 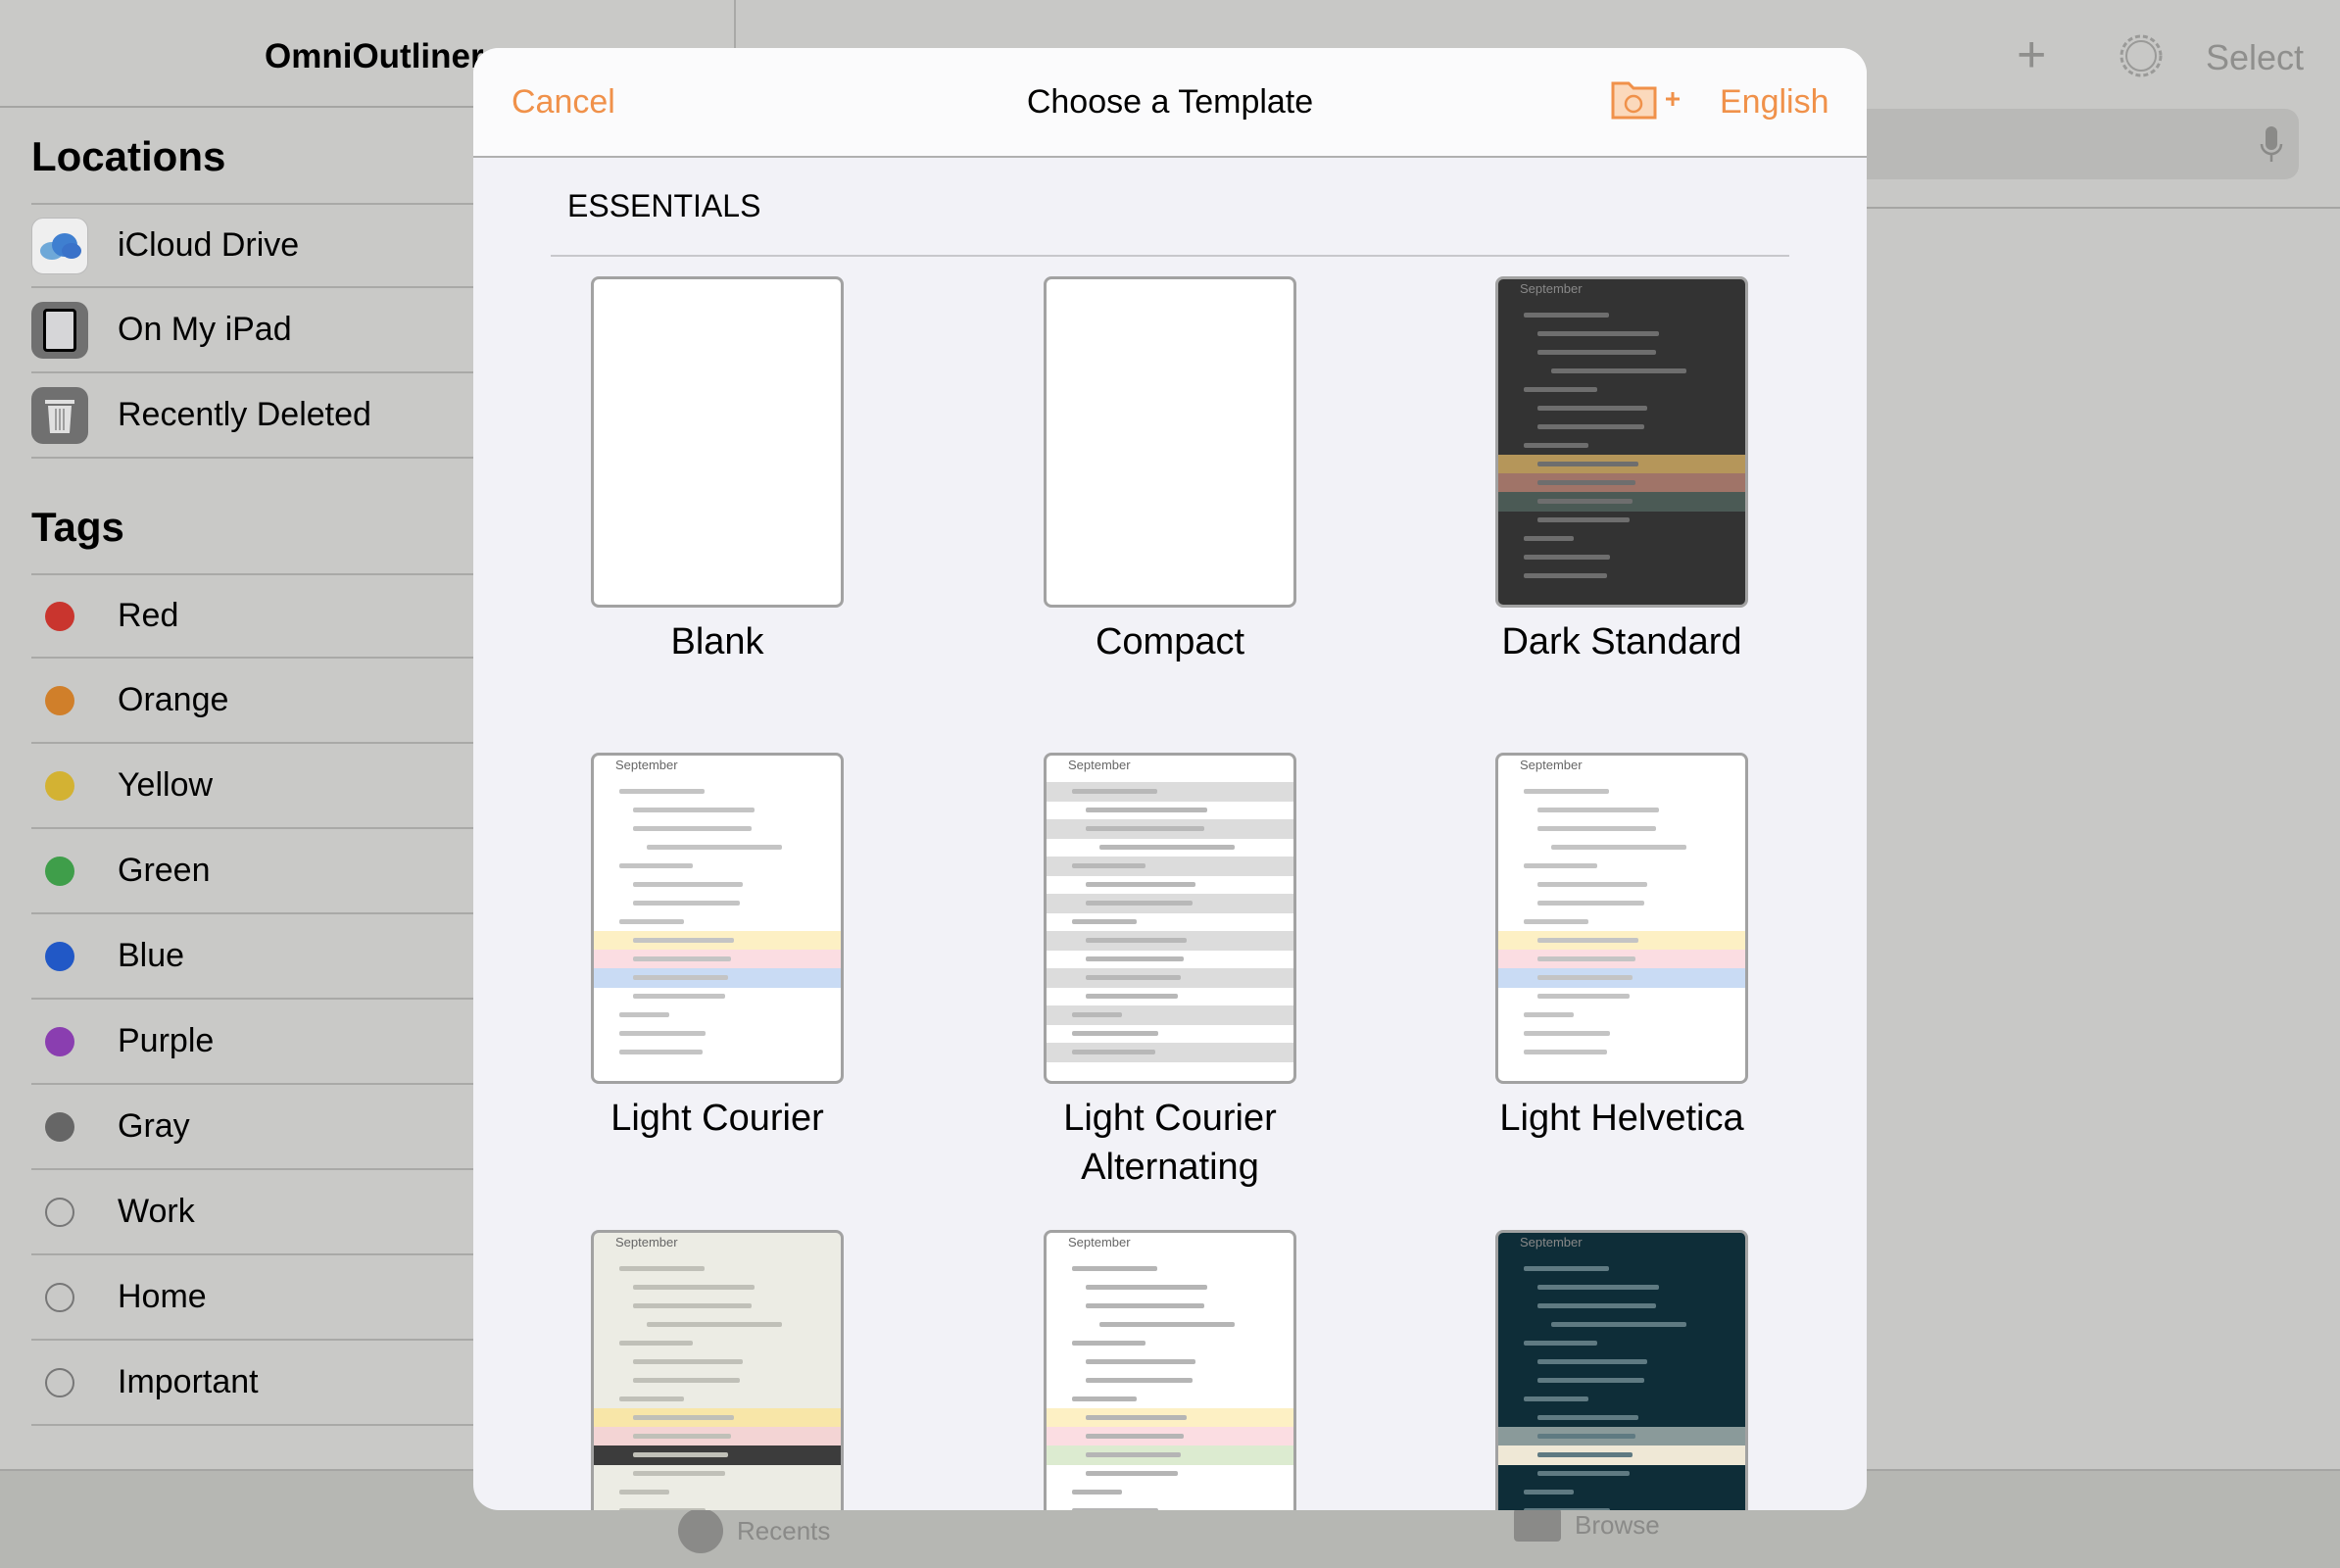 I want to click on section-heading: ESSENTIALS, so click(x=664, y=205).